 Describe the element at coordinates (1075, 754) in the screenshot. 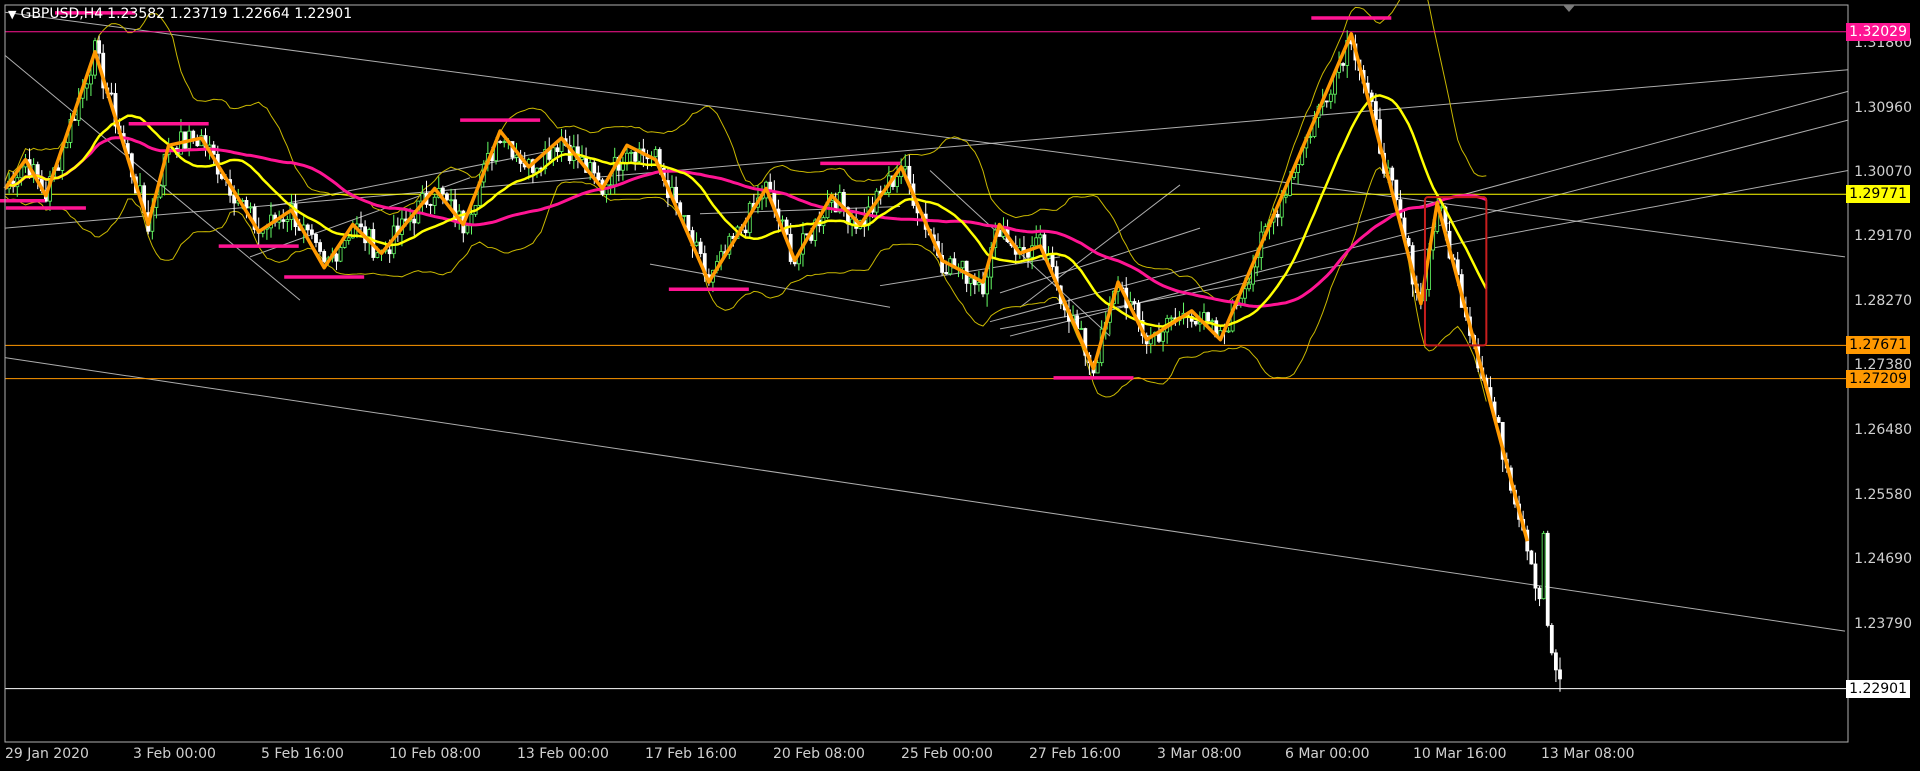

I see `x-tick-label: 27 Feb 16:00` at that location.